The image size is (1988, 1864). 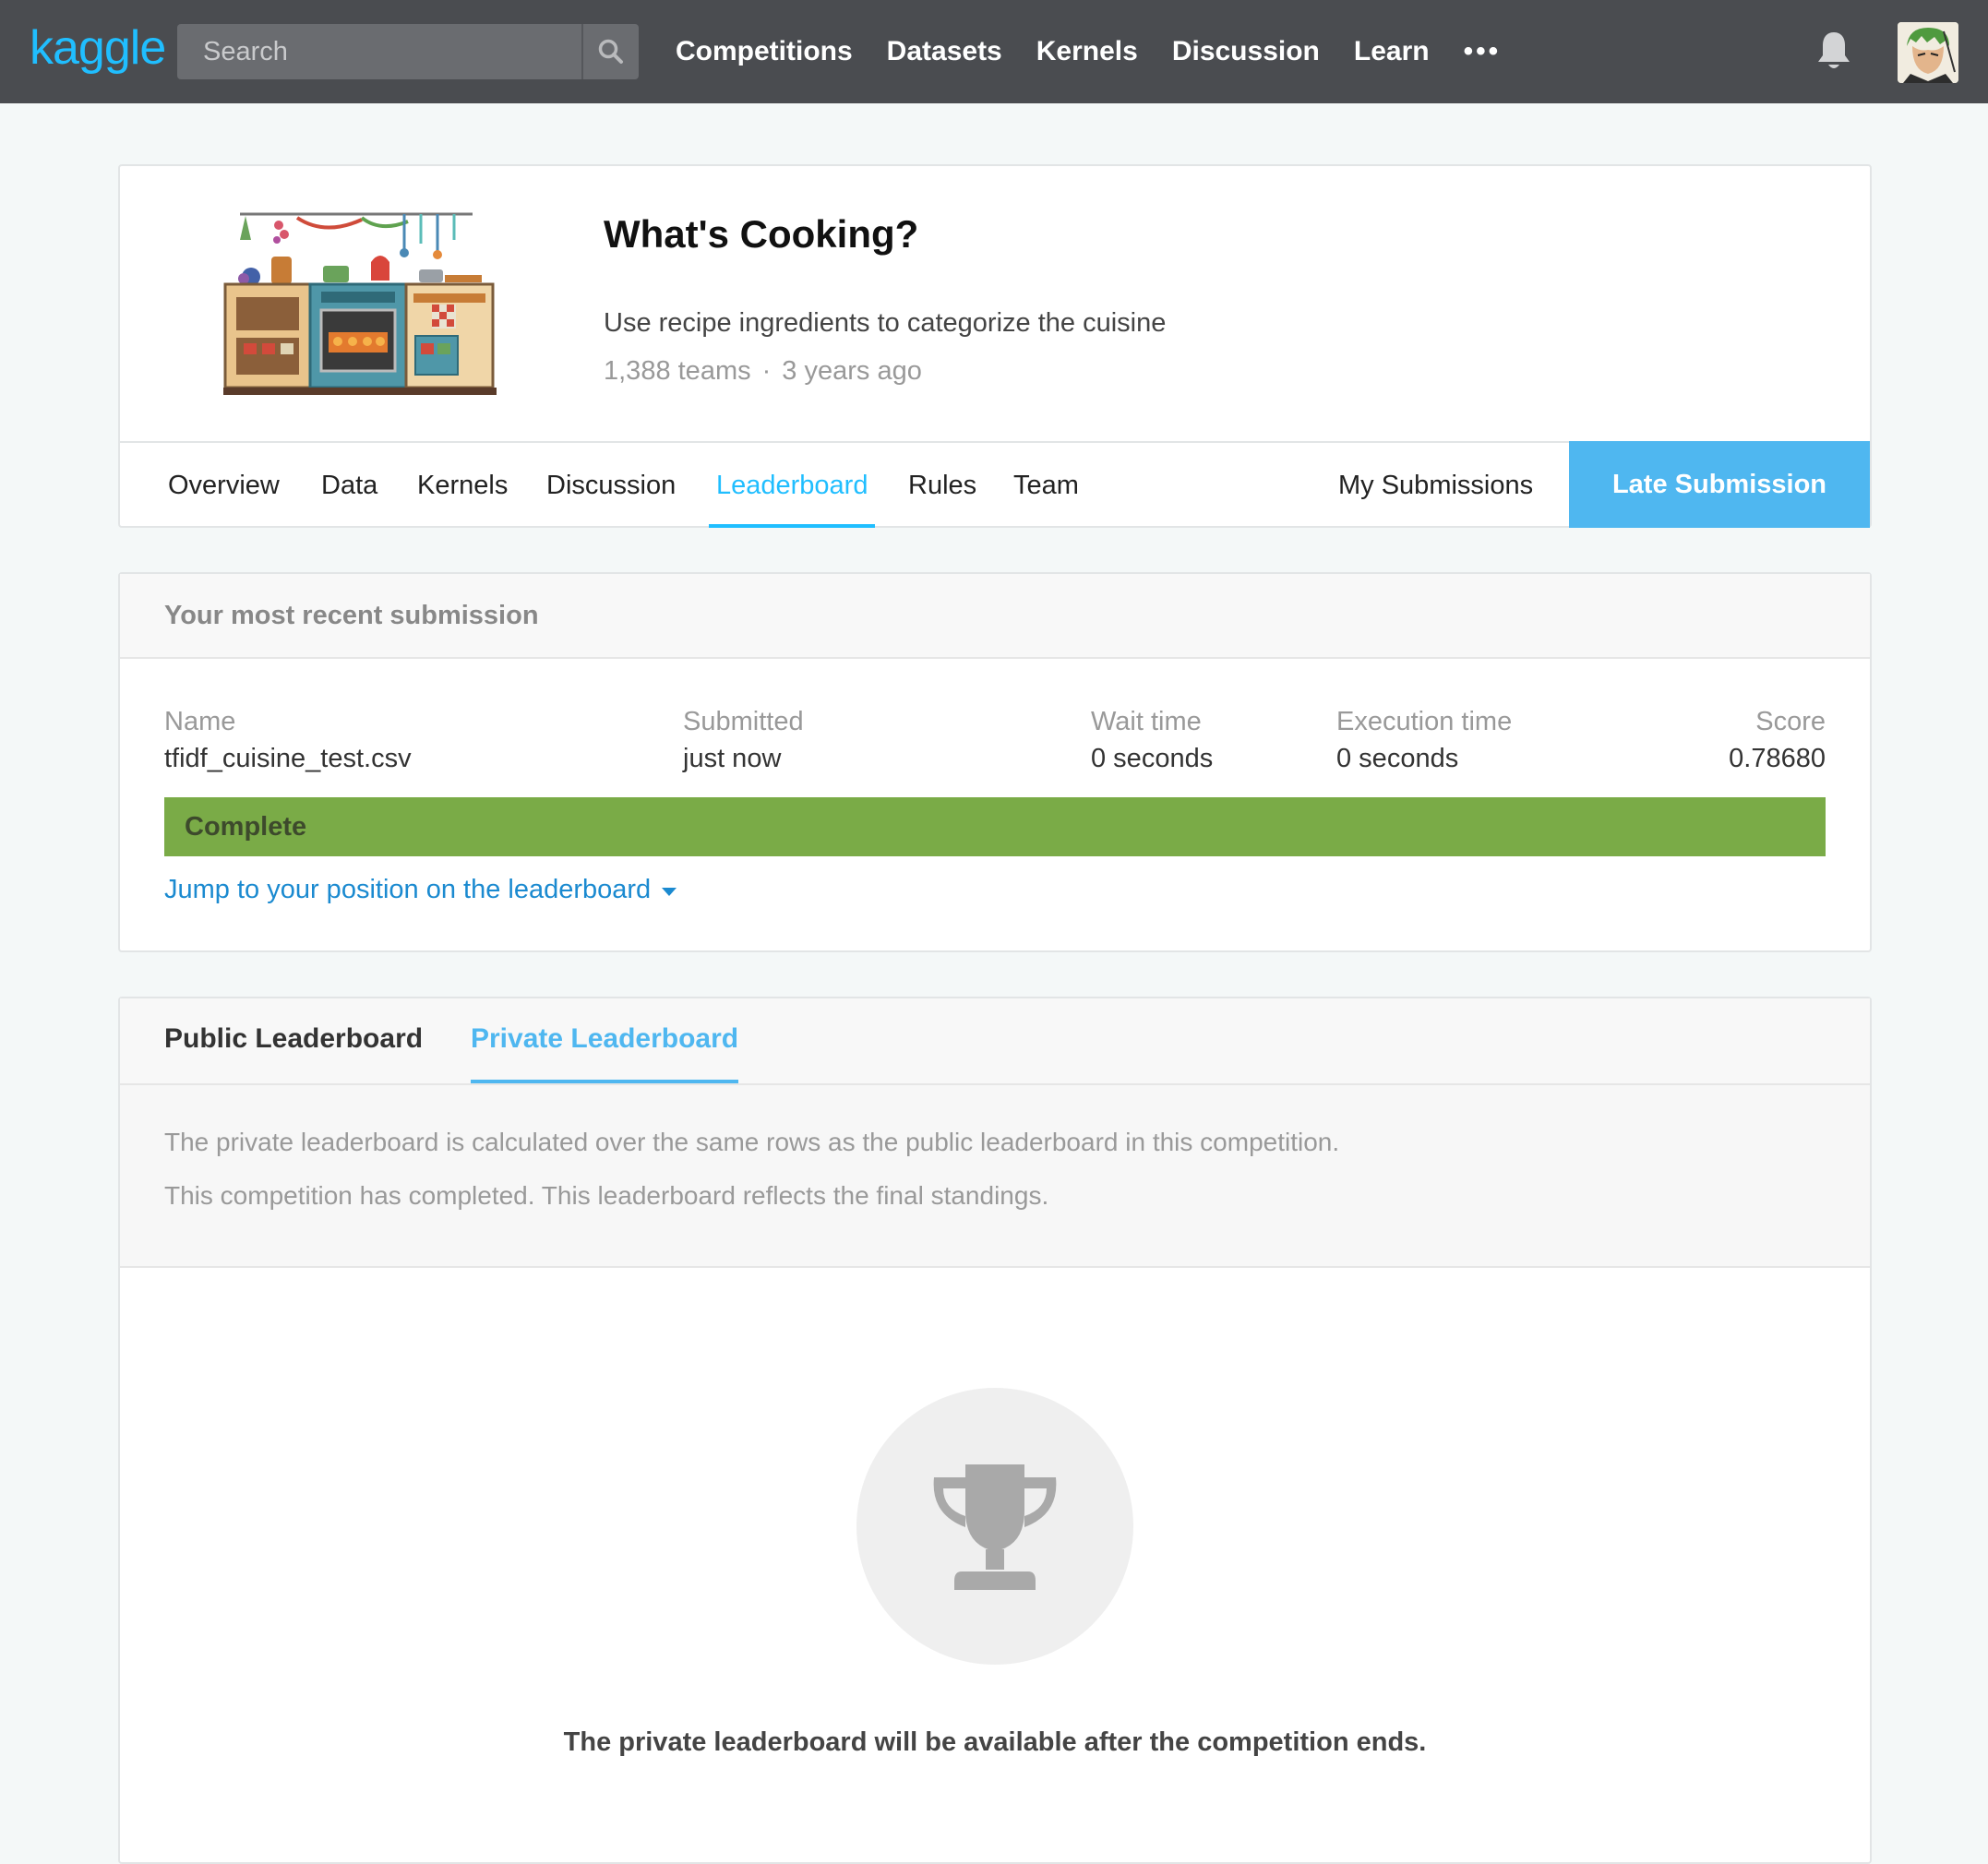 I want to click on submitted-column-label: Submitted, so click(x=743, y=721).